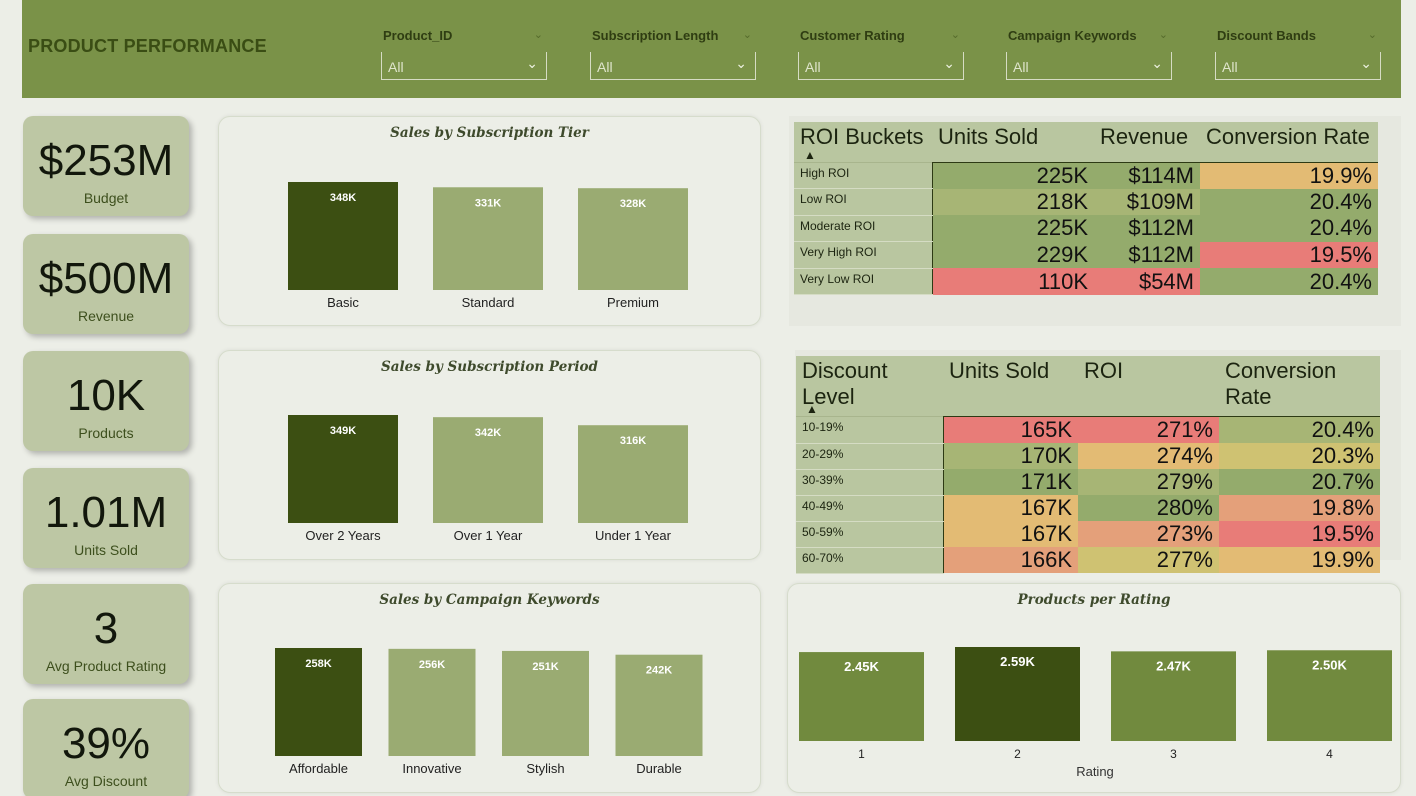  I want to click on row-label: 60-70%, so click(870, 560).